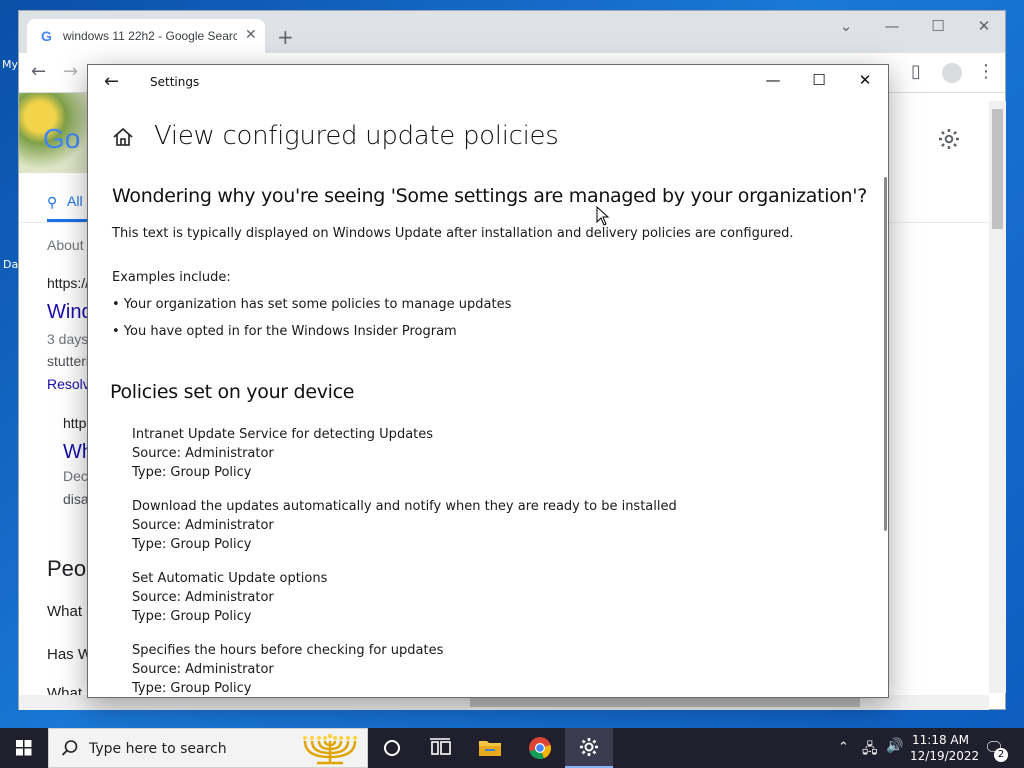 This screenshot has height=768, width=1024. I want to click on examples-label: Examples include:, so click(171, 277).